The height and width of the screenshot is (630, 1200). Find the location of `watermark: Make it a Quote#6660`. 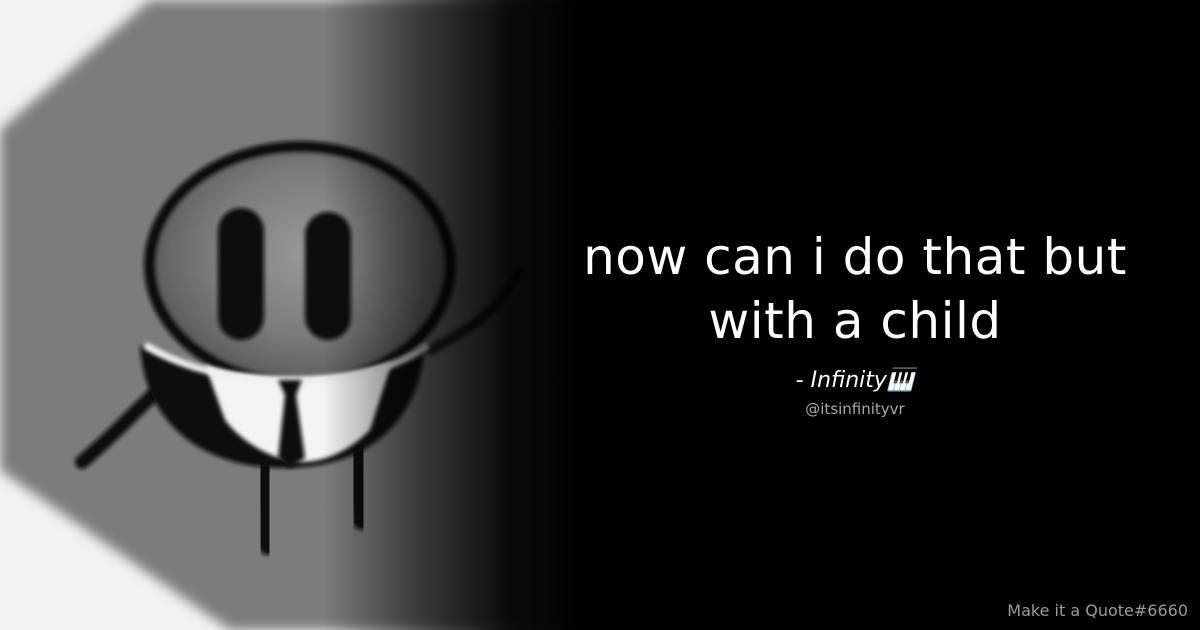

watermark: Make it a Quote#6660 is located at coordinates (1097, 610).